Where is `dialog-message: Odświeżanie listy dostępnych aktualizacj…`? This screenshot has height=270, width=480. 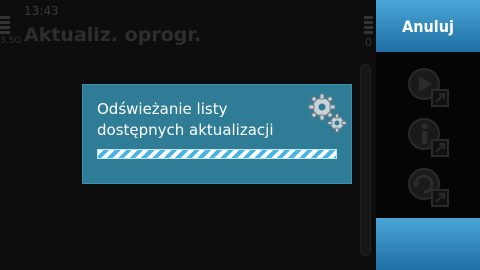
dialog-message: Odświeżanie listy dostępnych aktualizacj… is located at coordinates (202, 120).